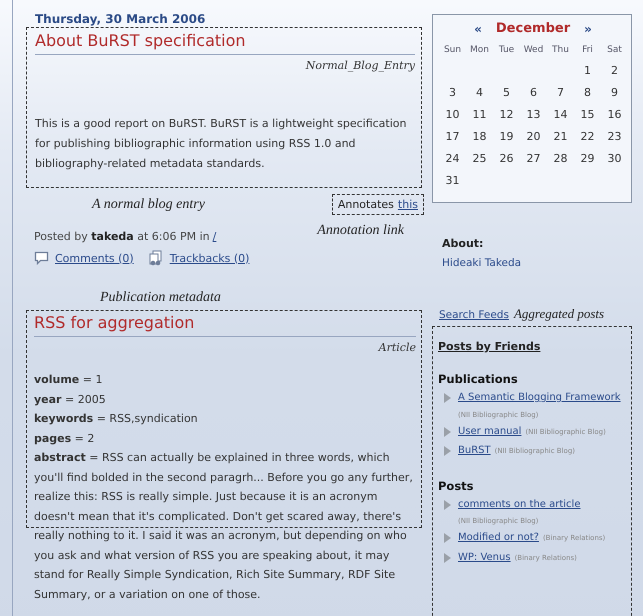  What do you see at coordinates (366, 204) in the screenshot?
I see `annotation-text: Annotates` at bounding box center [366, 204].